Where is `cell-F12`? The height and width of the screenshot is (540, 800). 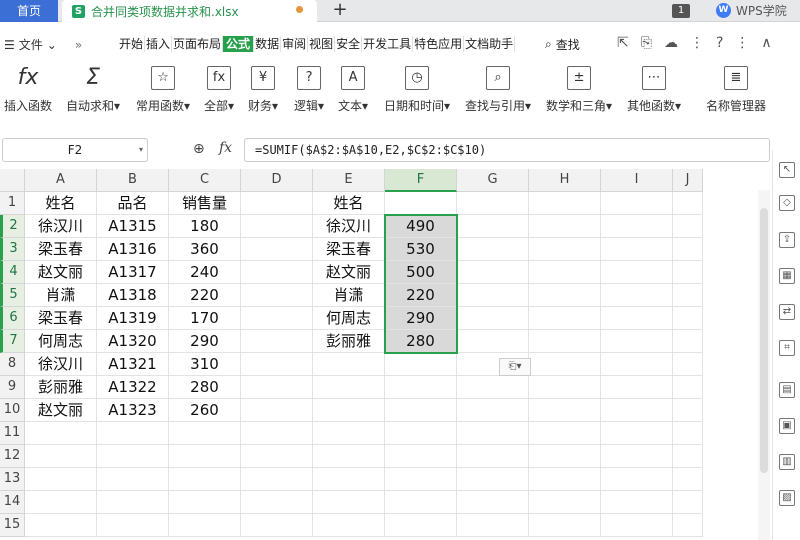 cell-F12 is located at coordinates (421, 456).